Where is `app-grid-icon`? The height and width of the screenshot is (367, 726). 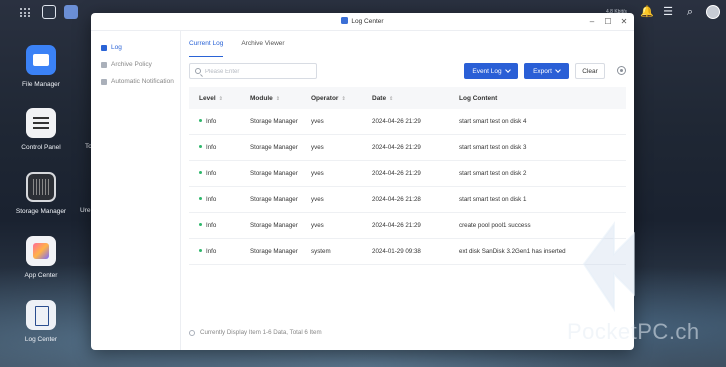 app-grid-icon is located at coordinates (25, 13).